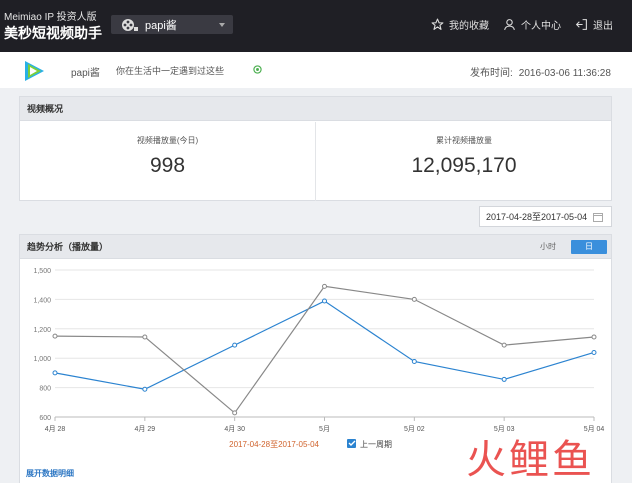 The height and width of the screenshot is (483, 632). What do you see at coordinates (167, 140) in the screenshot?
I see `today-plays-label: 视频播放量(今日)` at bounding box center [167, 140].